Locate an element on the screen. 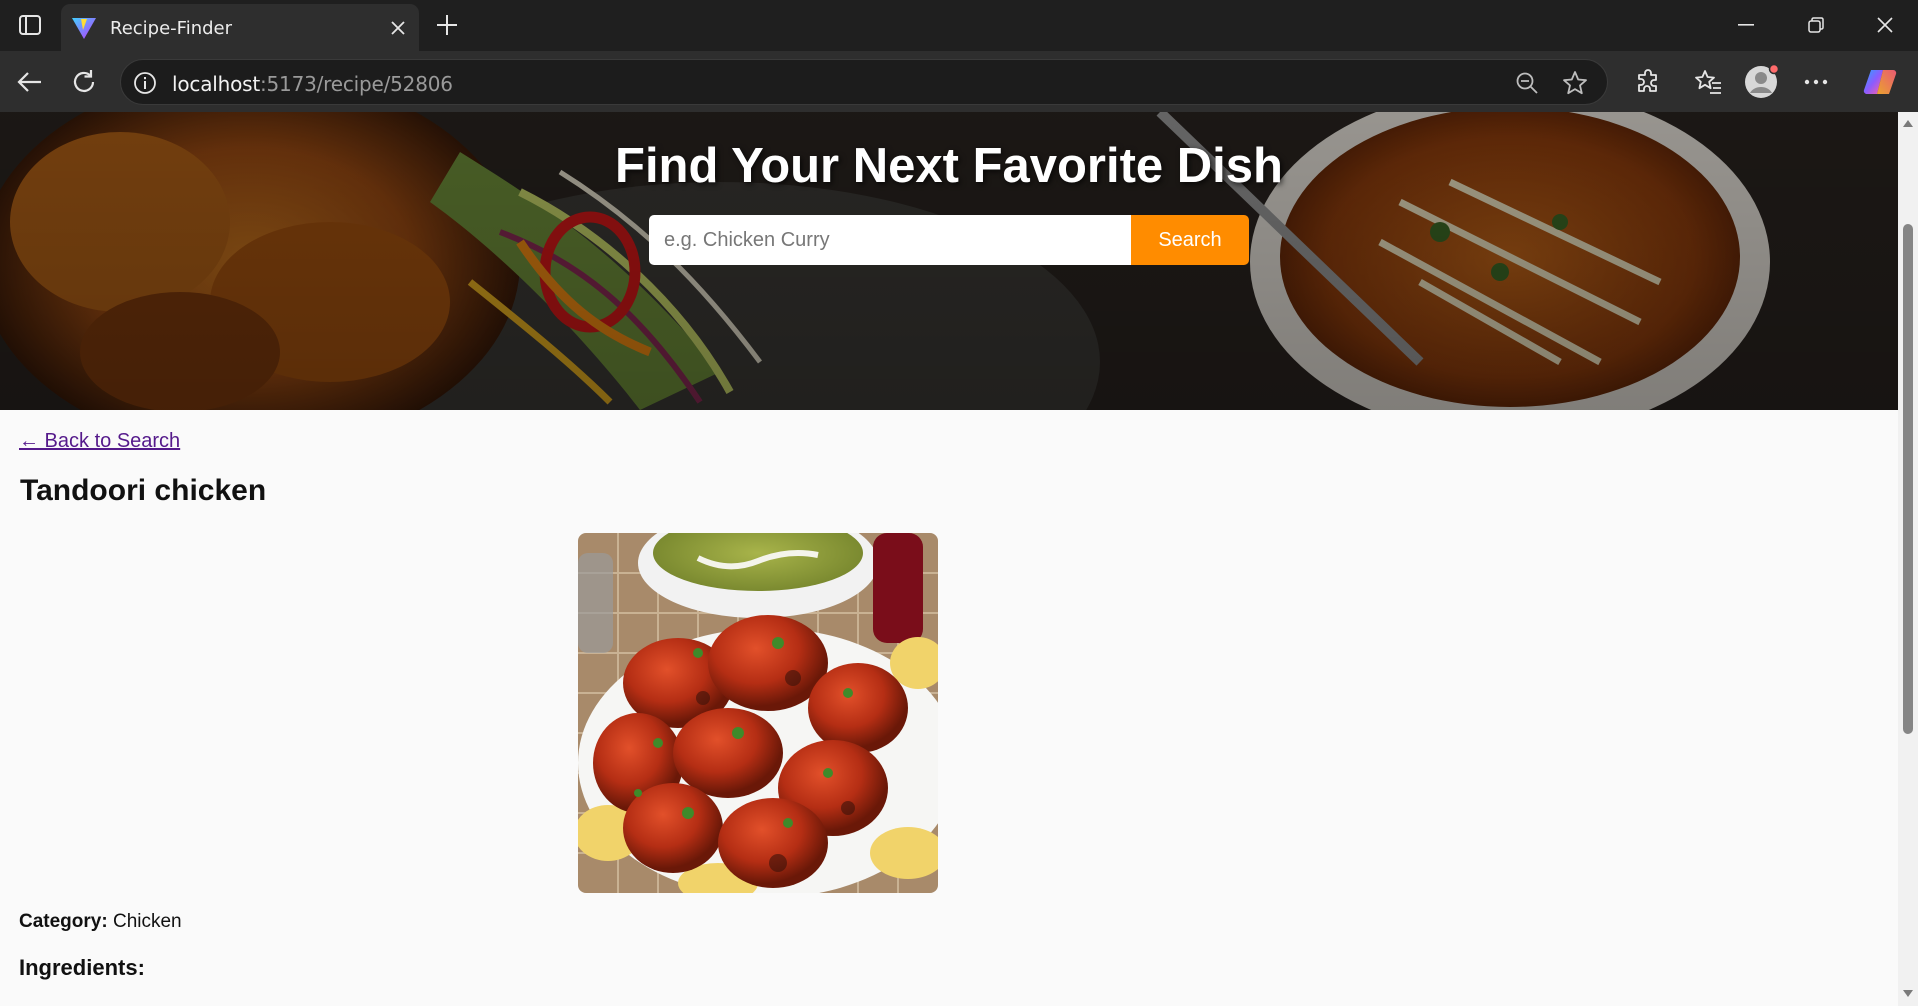  ingredients-heading: Ingredients: is located at coordinates (82, 967).